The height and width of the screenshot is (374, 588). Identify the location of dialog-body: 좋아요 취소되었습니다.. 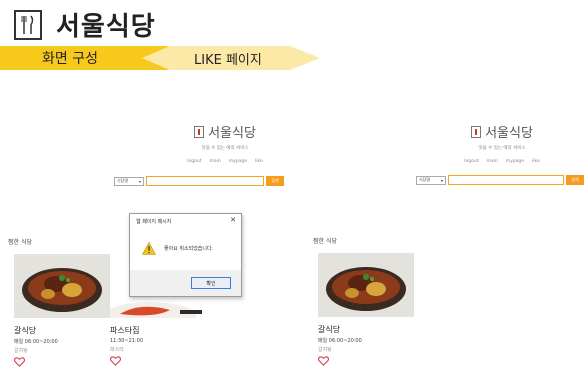
(185, 248).